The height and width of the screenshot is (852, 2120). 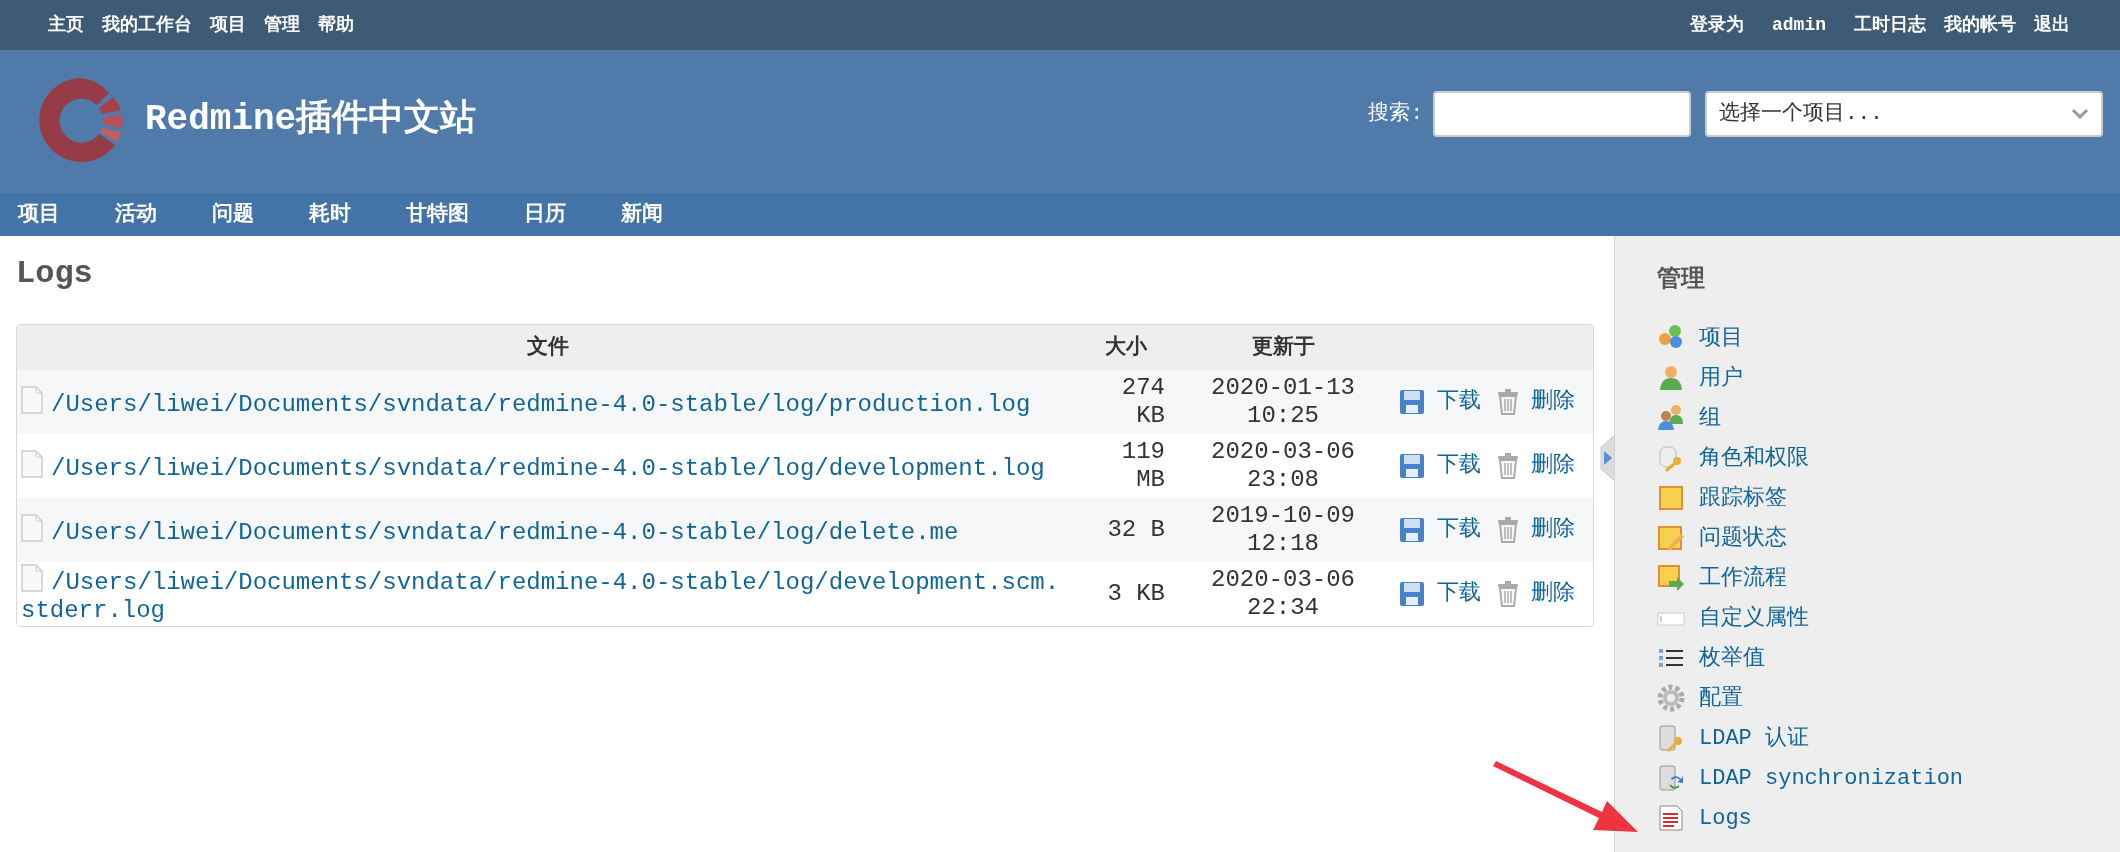 I want to click on top-menu-link: 工时日志, so click(x=1890, y=25).